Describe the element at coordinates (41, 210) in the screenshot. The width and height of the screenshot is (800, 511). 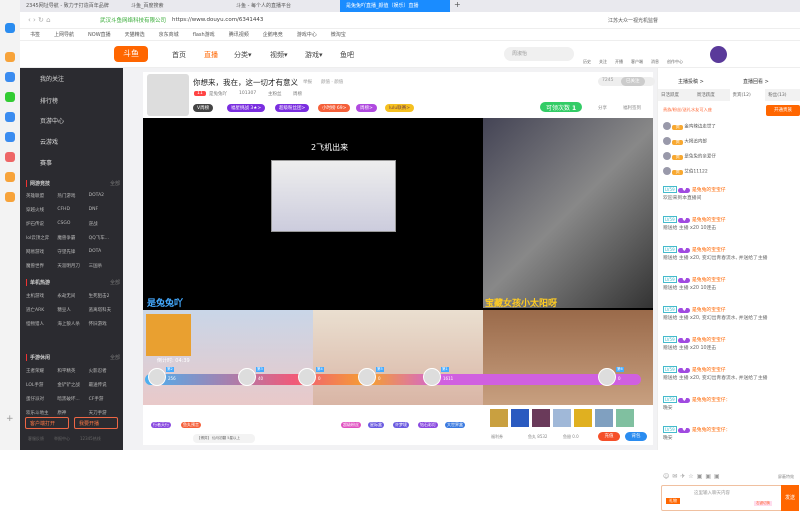
I see `sidebar-game-link: 穿越火线` at that location.